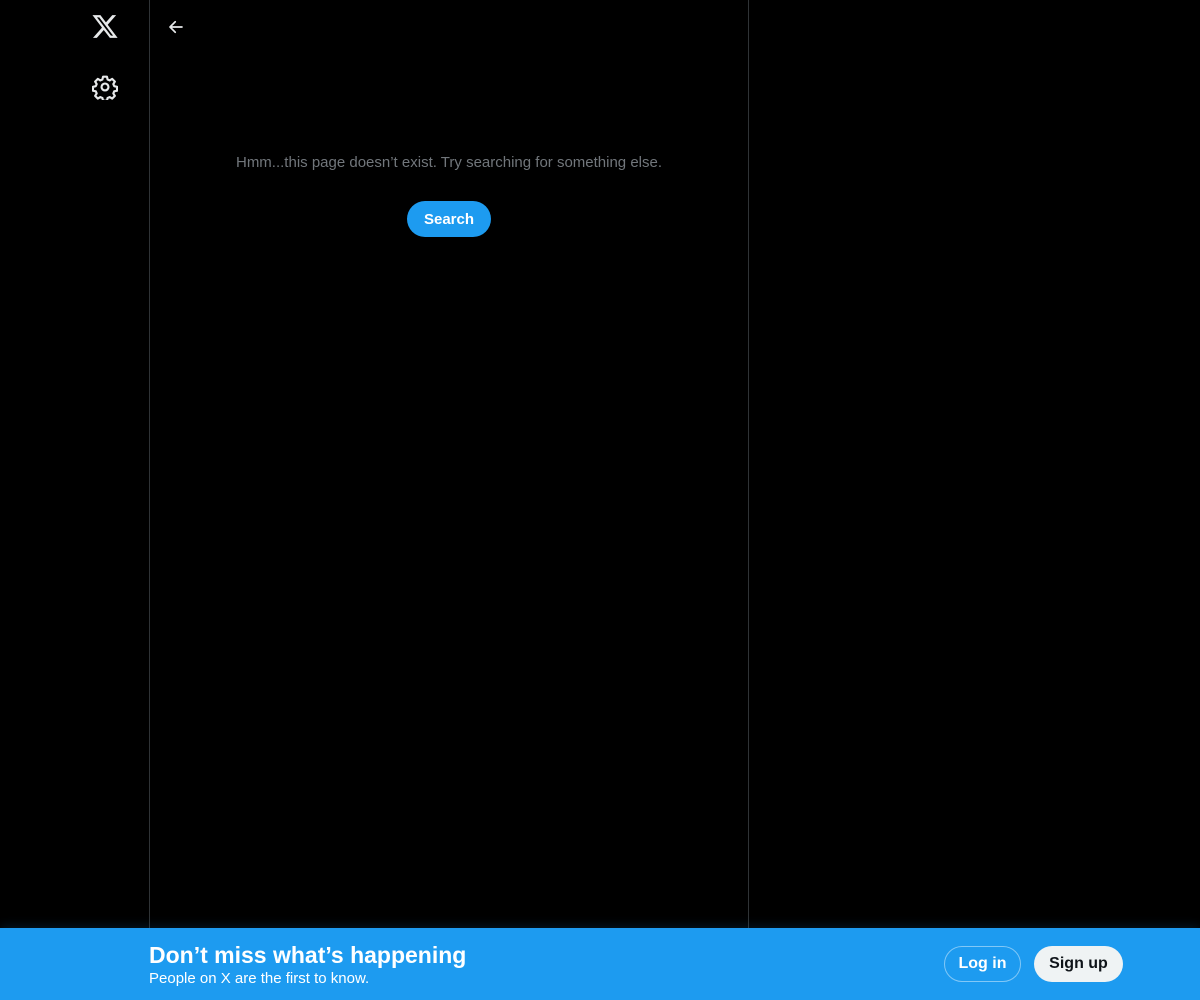  Describe the element at coordinates (74, 500) in the screenshot. I see `left-rail` at that location.